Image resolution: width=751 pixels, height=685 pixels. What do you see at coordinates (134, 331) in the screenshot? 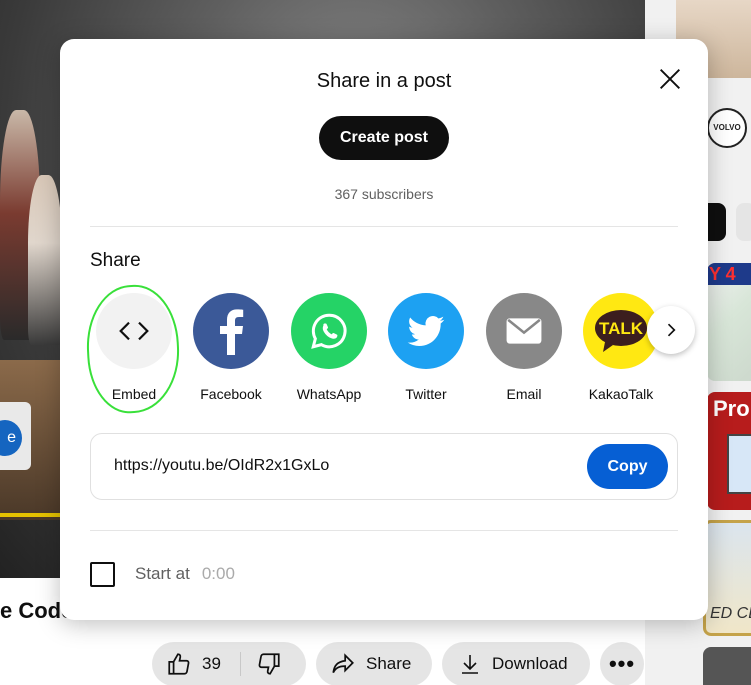
I see `embed-icon` at bounding box center [134, 331].